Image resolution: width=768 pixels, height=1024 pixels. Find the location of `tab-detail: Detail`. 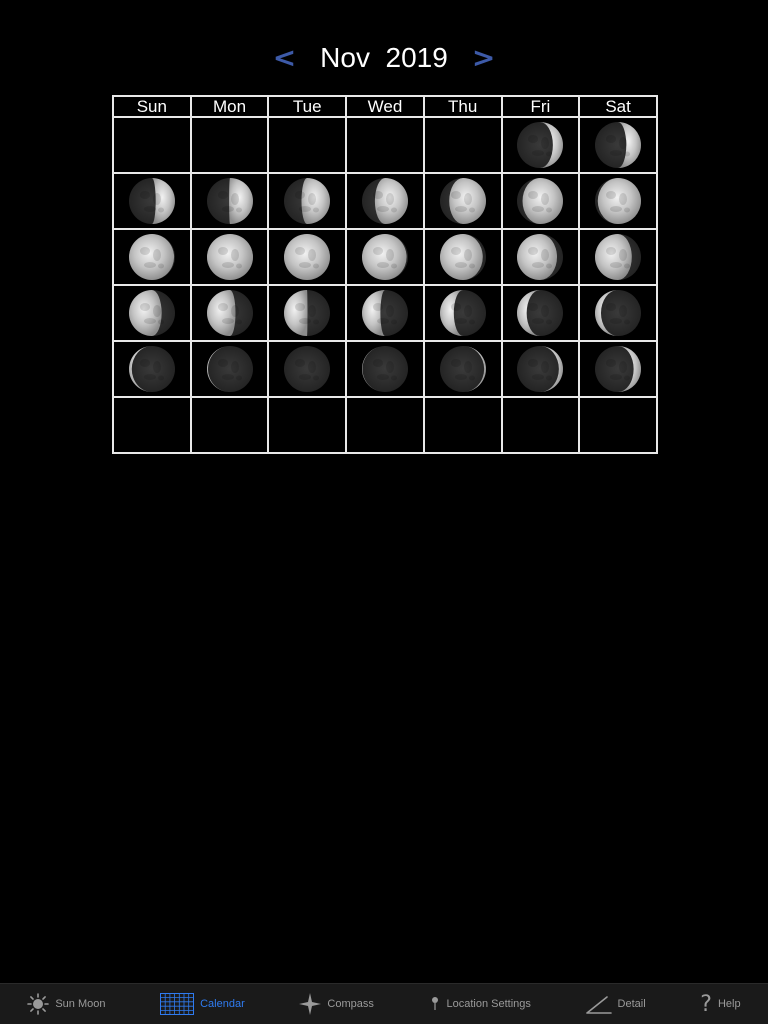

tab-detail: Detail is located at coordinates (615, 1004).